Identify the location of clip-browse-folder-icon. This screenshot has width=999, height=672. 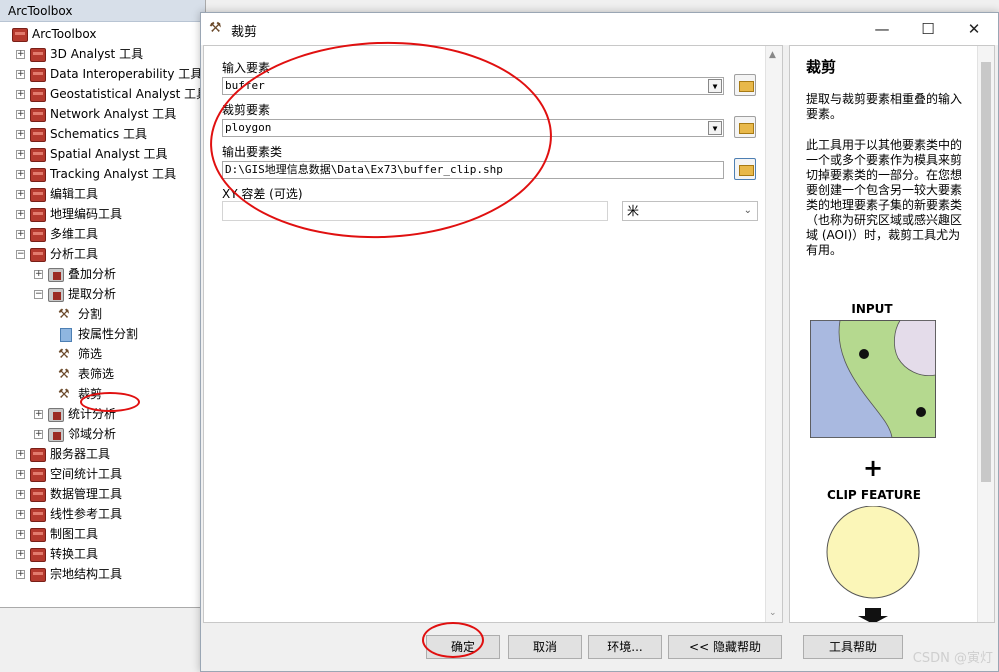
(745, 127).